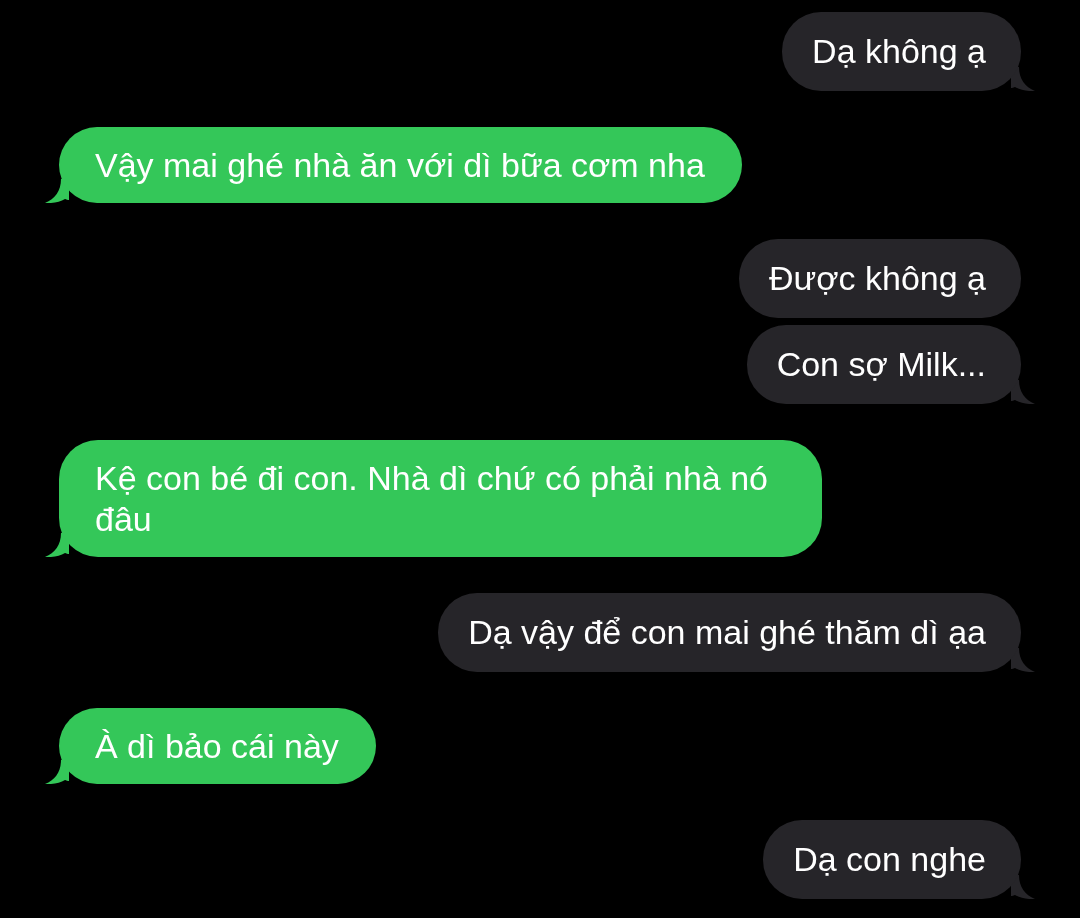 Image resolution: width=1080 pixels, height=918 pixels. Describe the element at coordinates (217, 745) in the screenshot. I see `message-text: À dì bảo cái này` at that location.